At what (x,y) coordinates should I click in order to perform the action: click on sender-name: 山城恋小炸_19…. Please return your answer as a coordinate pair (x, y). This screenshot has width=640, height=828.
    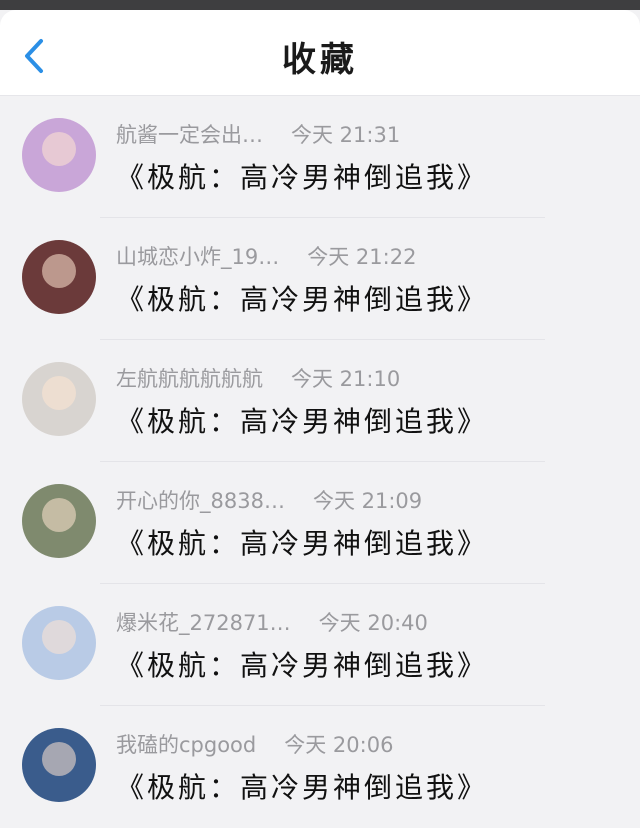
    Looking at the image, I should click on (198, 257).